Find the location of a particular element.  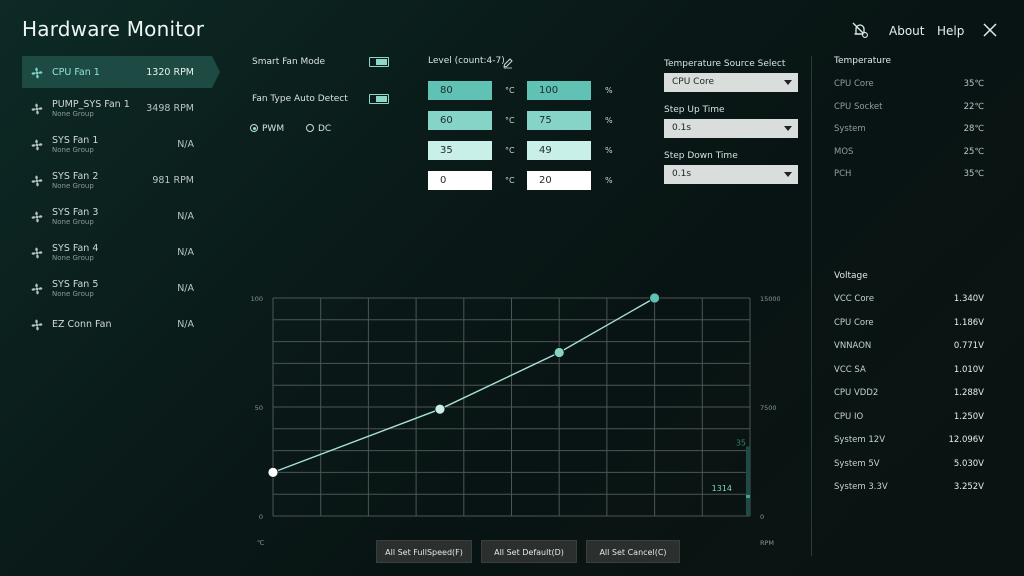

dc-radio: DC is located at coordinates (318, 129).